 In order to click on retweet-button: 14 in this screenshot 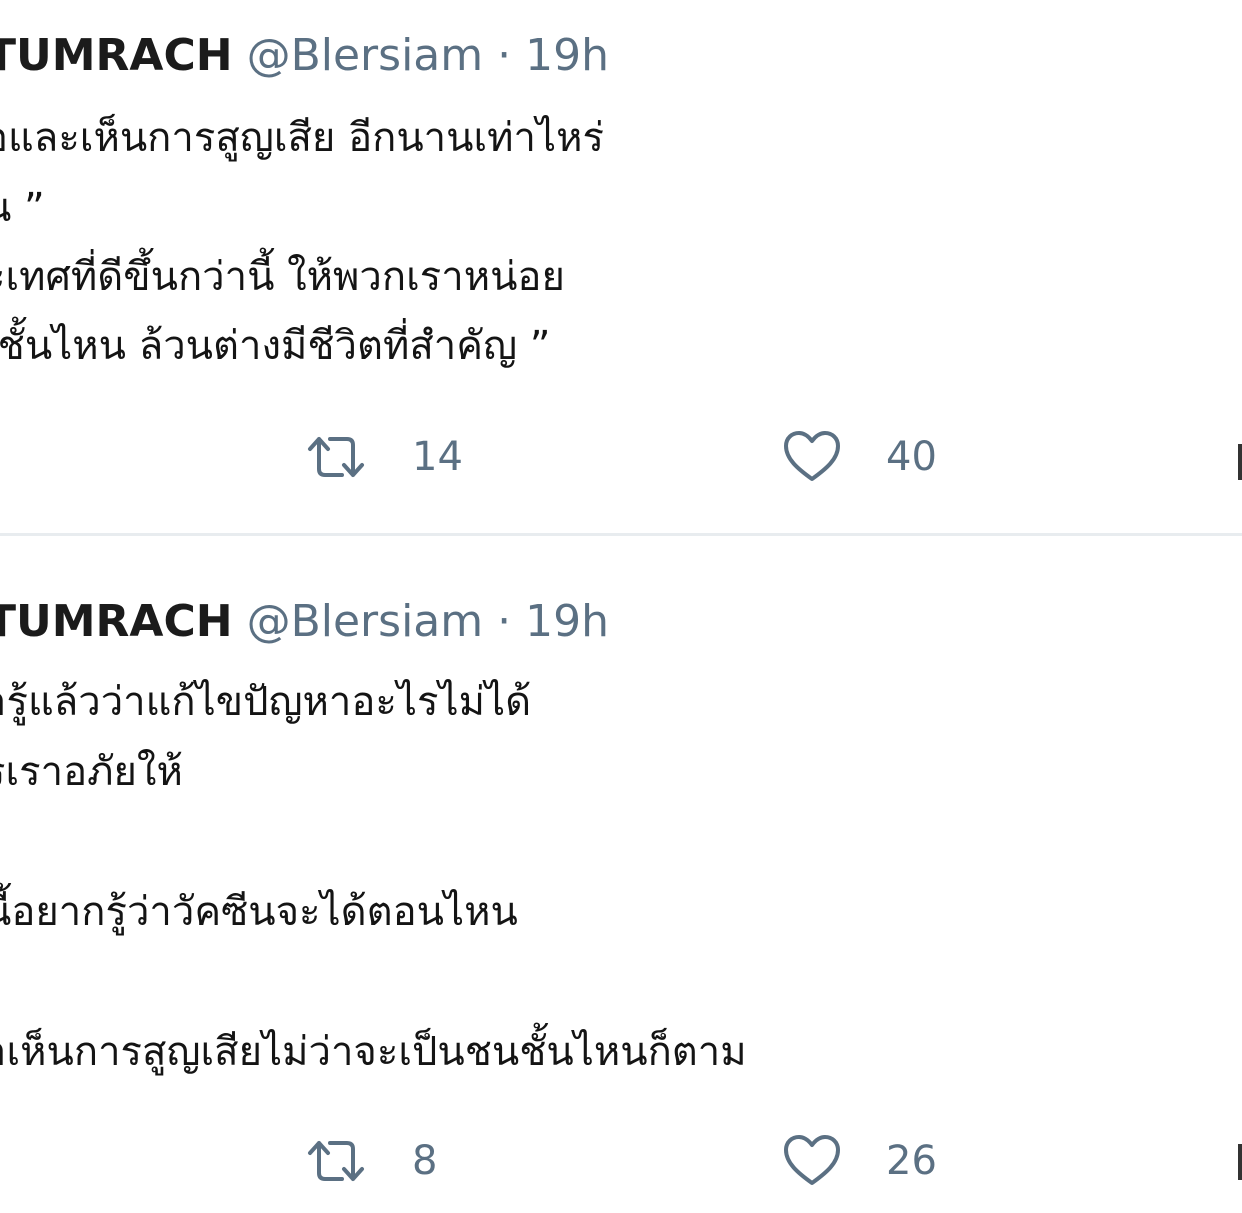, I will do `click(381, 457)`.